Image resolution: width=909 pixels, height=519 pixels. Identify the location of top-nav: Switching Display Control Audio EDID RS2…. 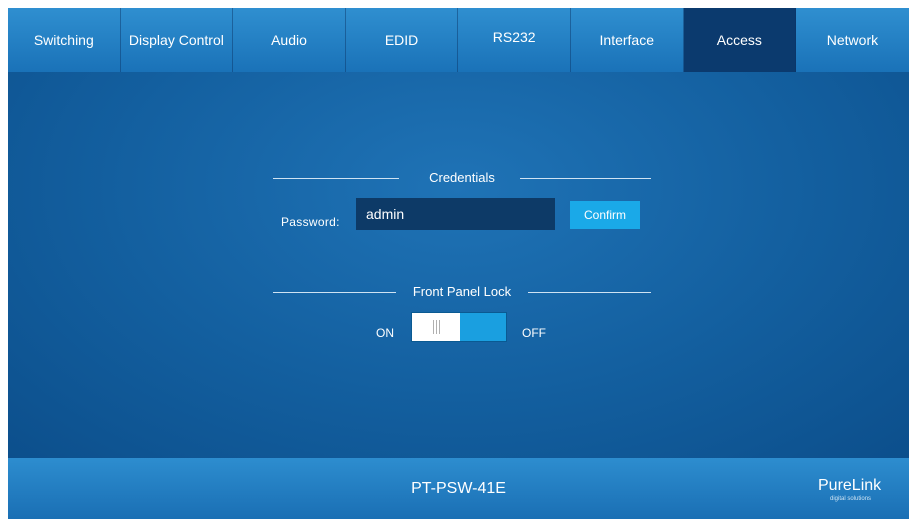
(458, 40).